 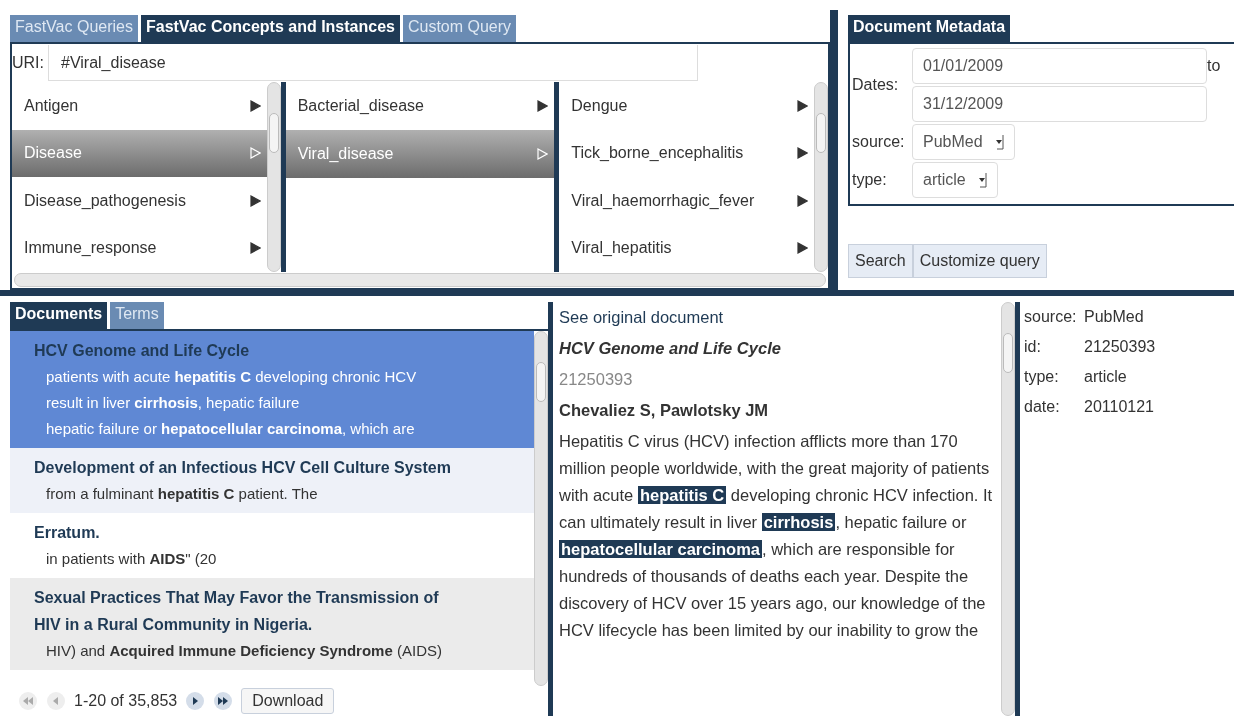 I want to click on uri-label: URI:, so click(x=28, y=63).